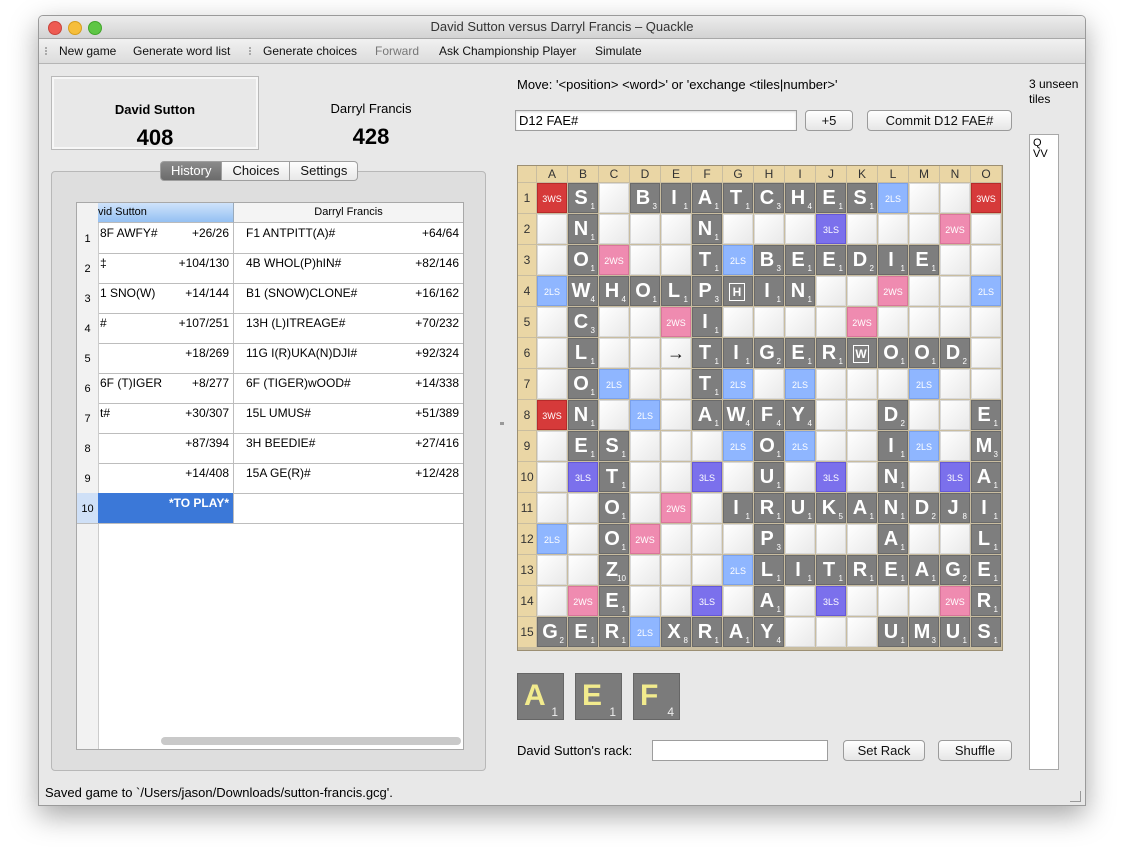  I want to click on empty-cell, so click(348, 508).